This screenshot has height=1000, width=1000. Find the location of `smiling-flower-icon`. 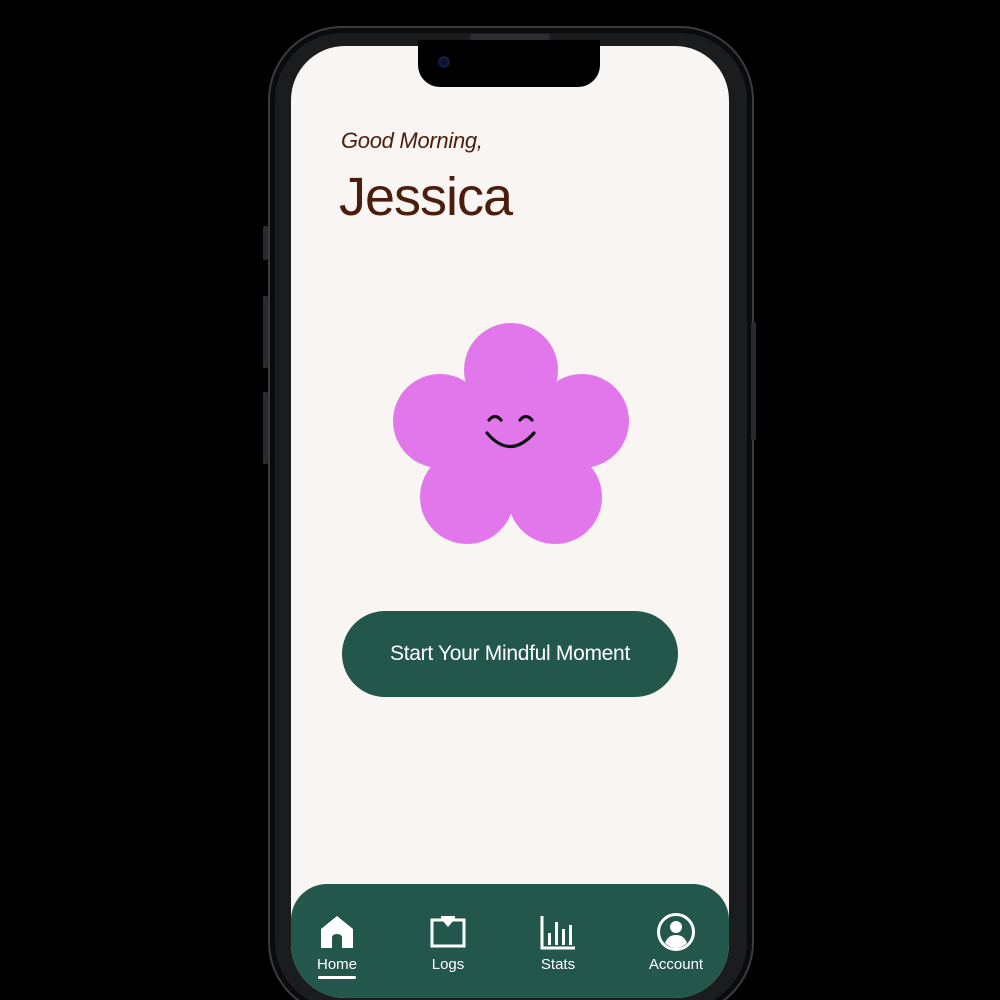

smiling-flower-icon is located at coordinates (511, 433).